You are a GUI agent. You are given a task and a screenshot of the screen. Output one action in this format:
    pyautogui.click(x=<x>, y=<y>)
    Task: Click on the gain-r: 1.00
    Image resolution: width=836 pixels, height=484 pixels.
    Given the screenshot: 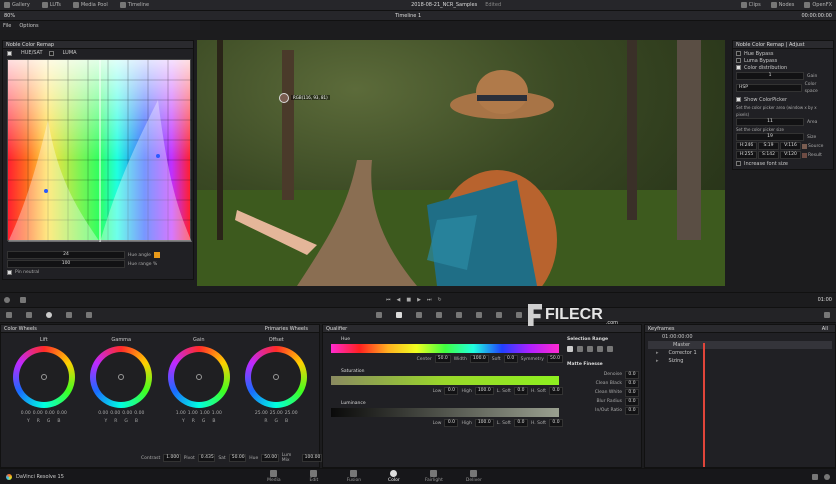 What is the action you would take?
    pyautogui.click(x=193, y=413)
    